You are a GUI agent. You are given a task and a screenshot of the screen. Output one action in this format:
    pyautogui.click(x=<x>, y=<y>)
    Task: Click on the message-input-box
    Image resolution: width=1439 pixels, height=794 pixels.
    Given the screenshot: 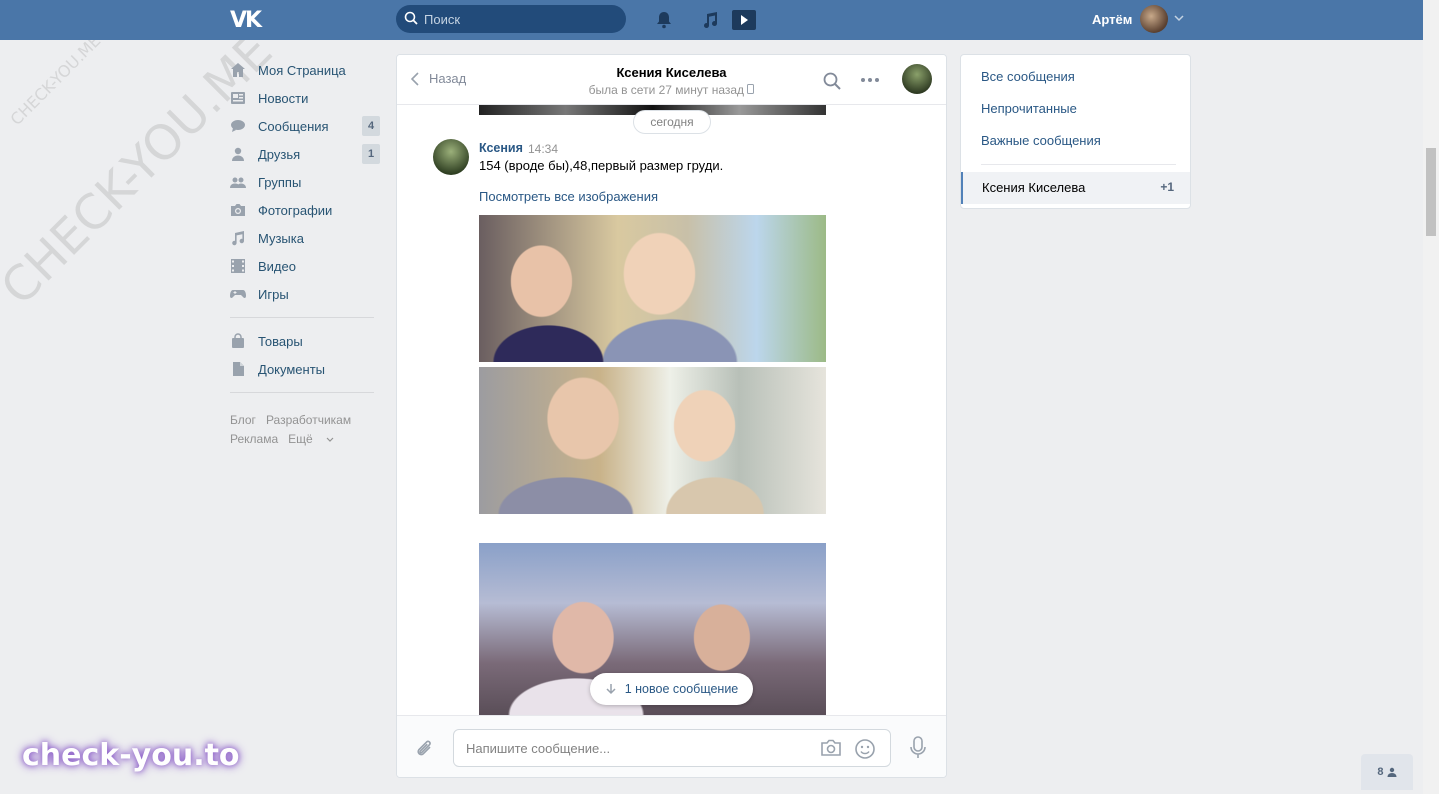 What is the action you would take?
    pyautogui.click(x=672, y=748)
    